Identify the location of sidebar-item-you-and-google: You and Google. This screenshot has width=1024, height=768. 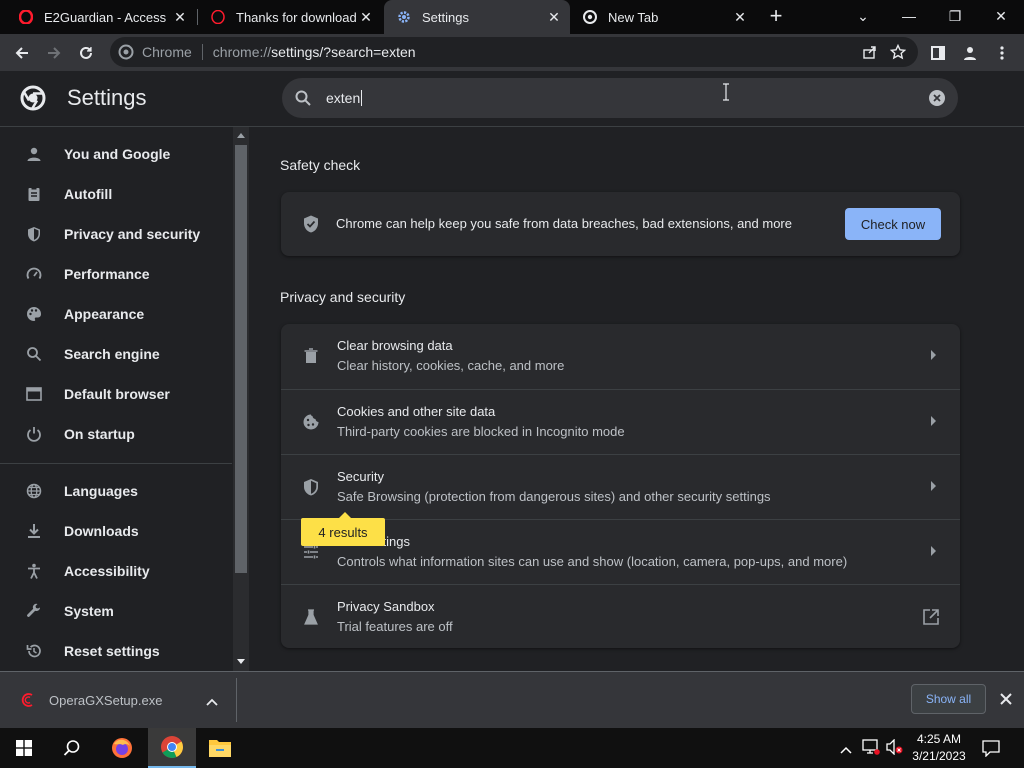
(116, 154).